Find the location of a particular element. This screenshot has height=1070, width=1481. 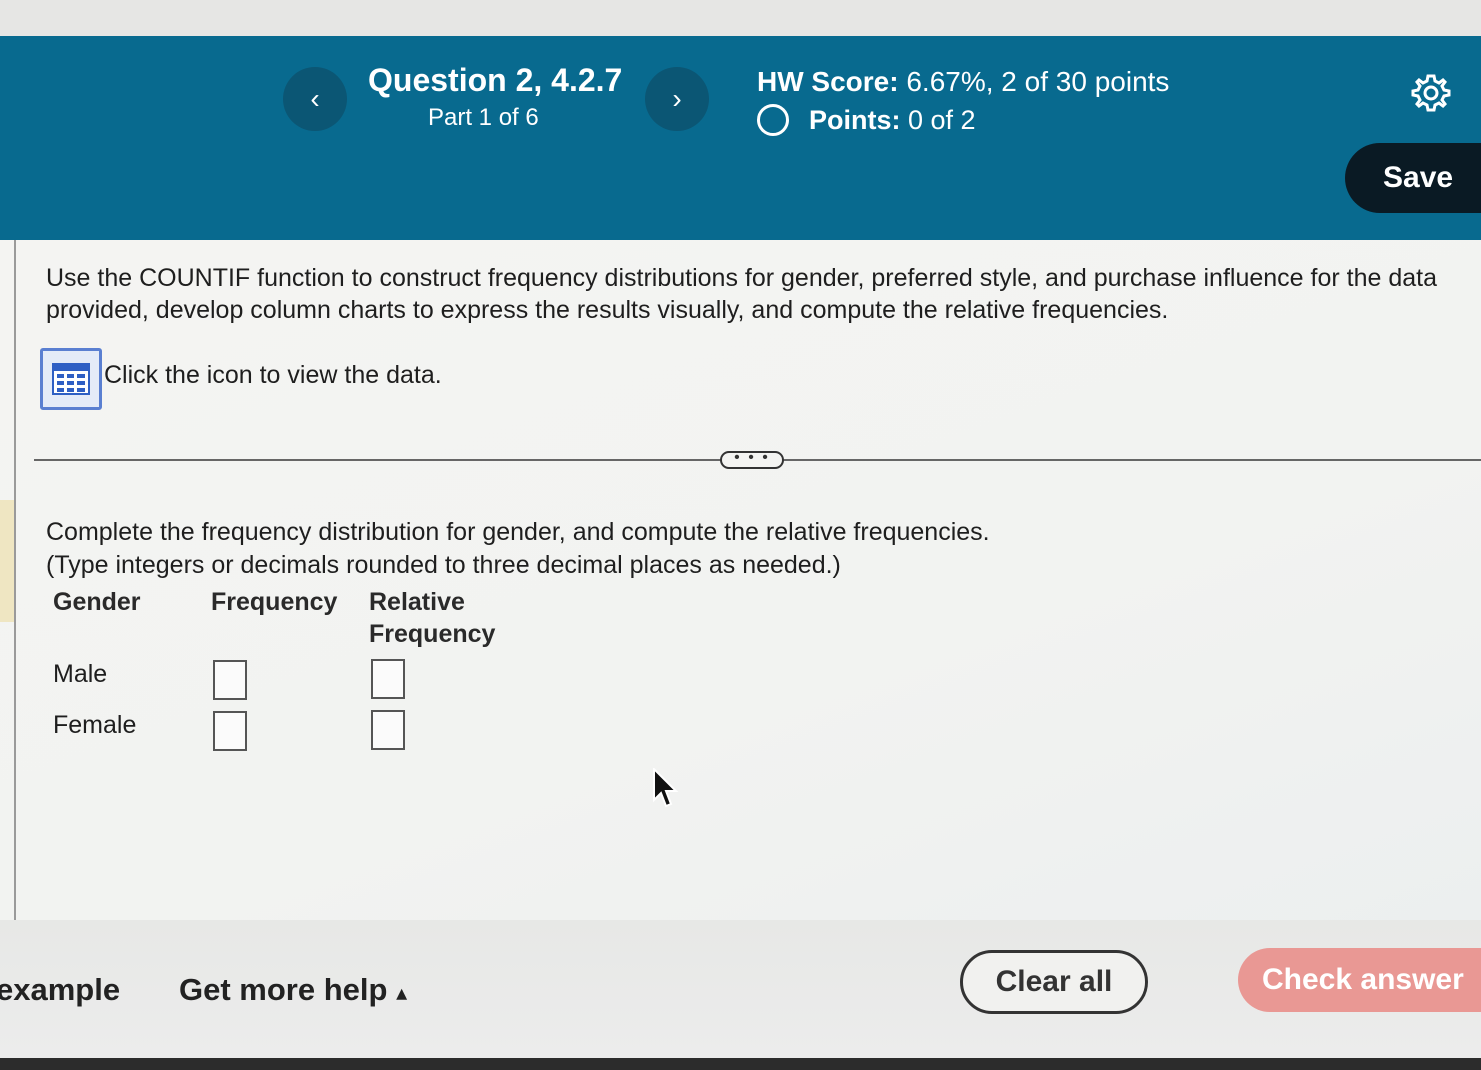

points-value: 0 of 2 is located at coordinates (942, 119).